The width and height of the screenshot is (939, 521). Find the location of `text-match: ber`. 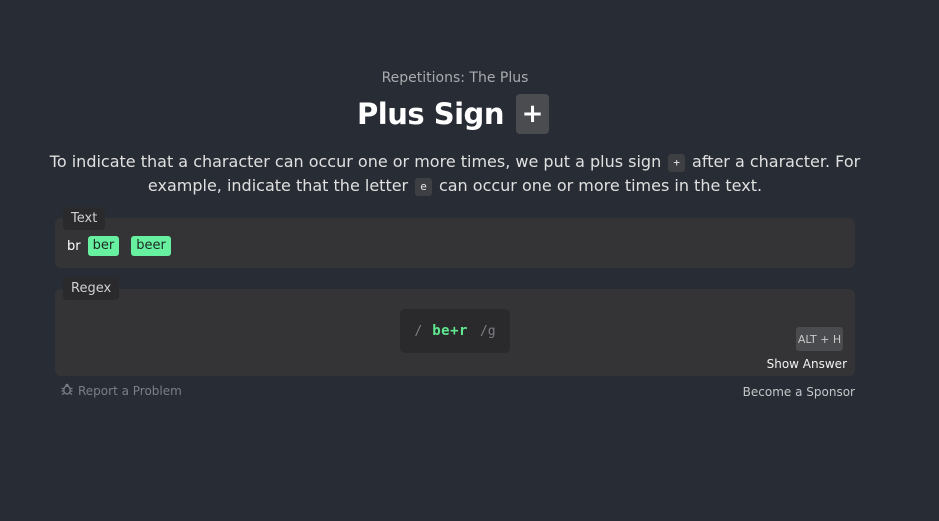

text-match: ber is located at coordinates (103, 246).